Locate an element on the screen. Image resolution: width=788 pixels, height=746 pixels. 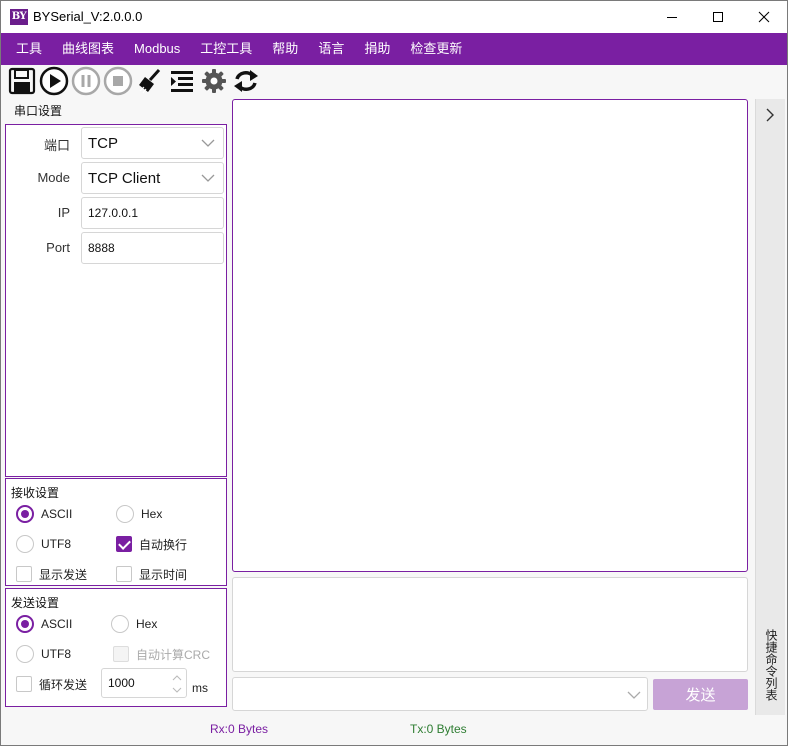
auto-newline-label: 自动换行 is located at coordinates (163, 544).